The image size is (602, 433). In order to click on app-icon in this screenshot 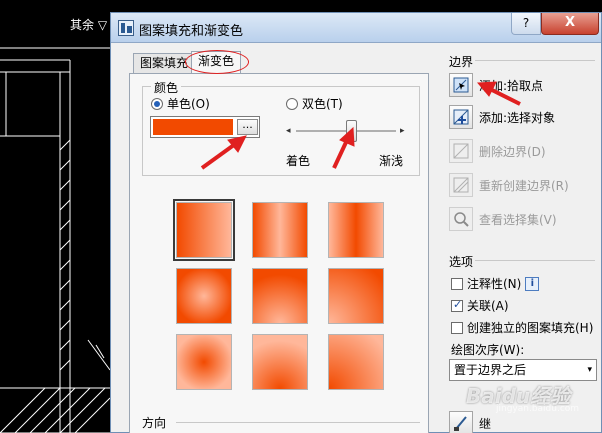, I will do `click(126, 28)`.